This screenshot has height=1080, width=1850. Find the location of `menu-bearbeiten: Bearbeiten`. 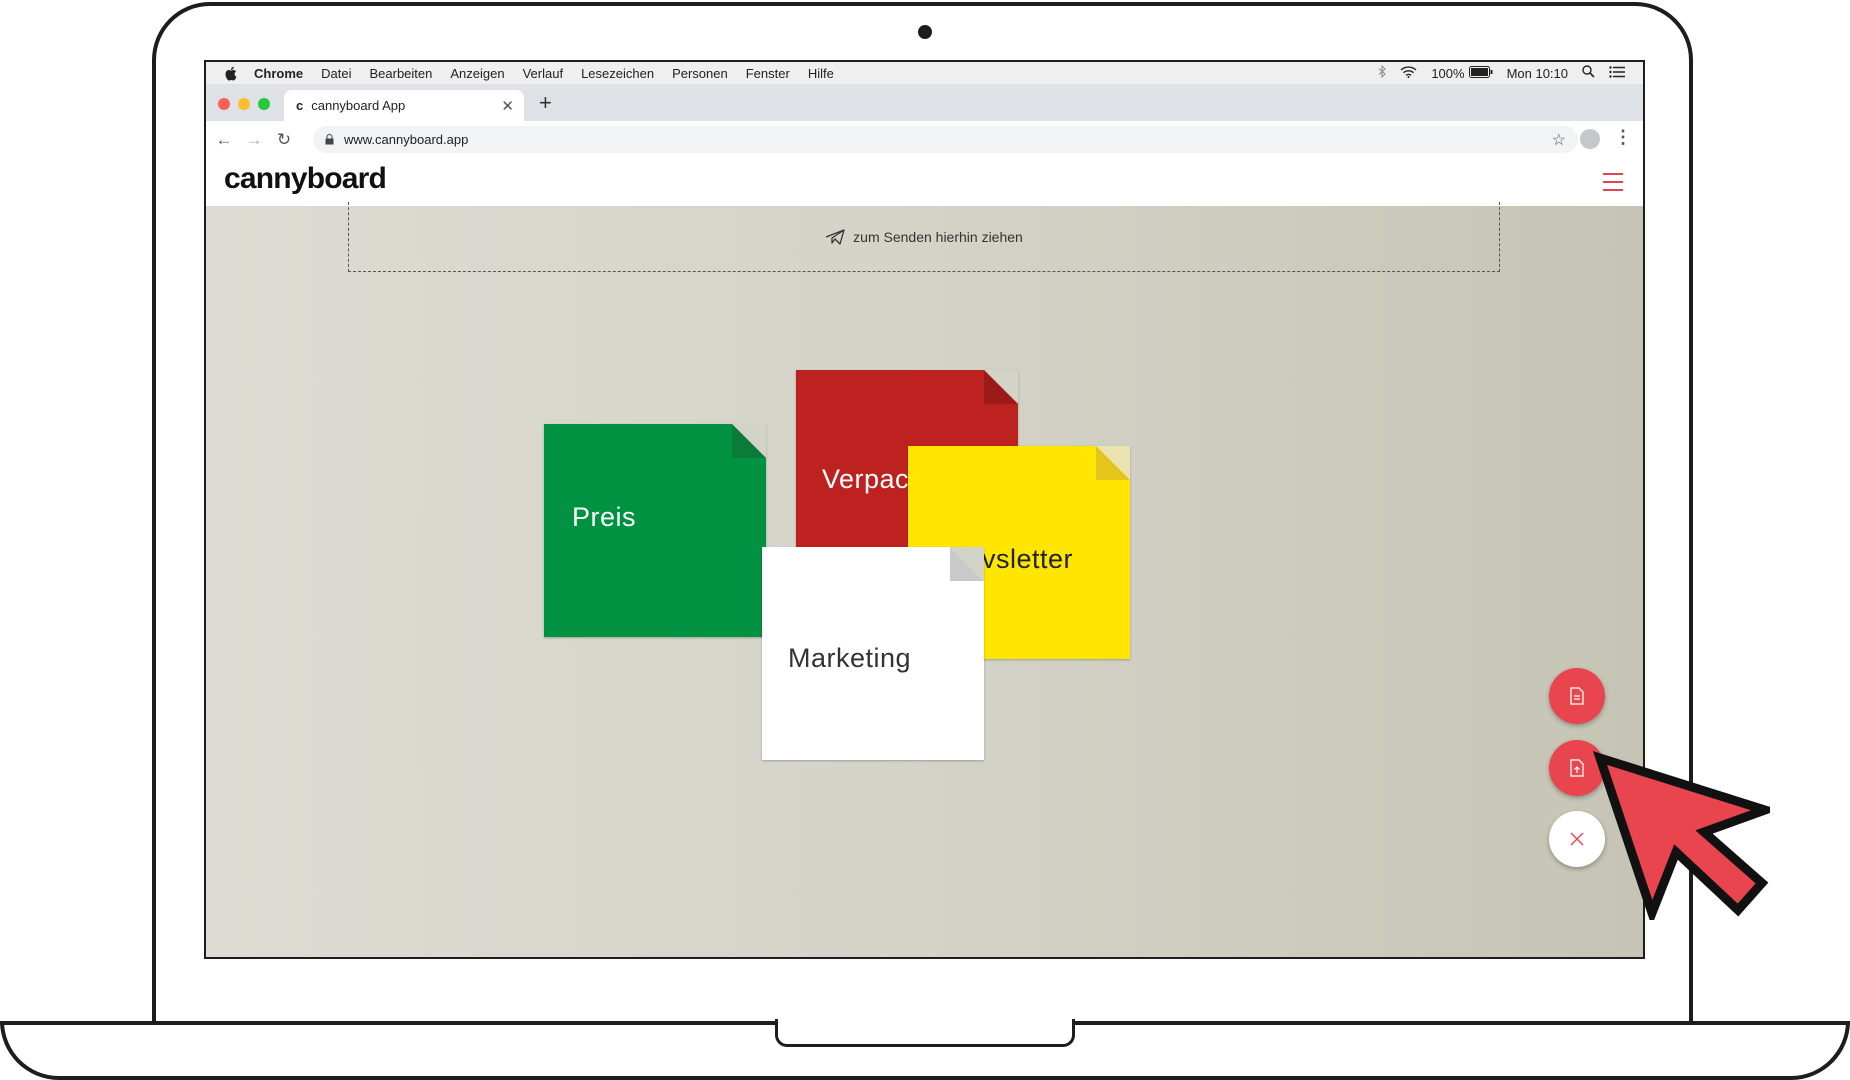

menu-bearbeiten: Bearbeiten is located at coordinates (400, 73).